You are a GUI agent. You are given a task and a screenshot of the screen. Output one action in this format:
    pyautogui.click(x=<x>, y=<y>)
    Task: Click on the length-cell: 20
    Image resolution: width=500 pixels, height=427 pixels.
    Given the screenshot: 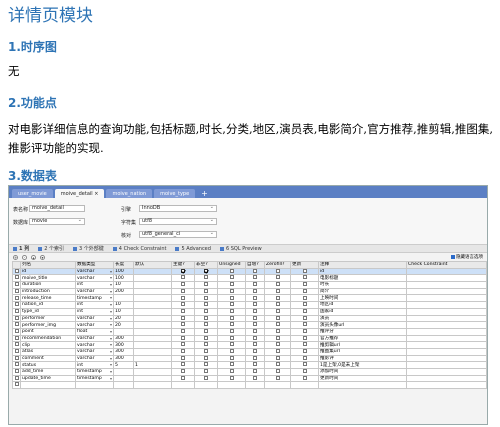 What is the action you would take?
    pyautogui.click(x=123, y=318)
    